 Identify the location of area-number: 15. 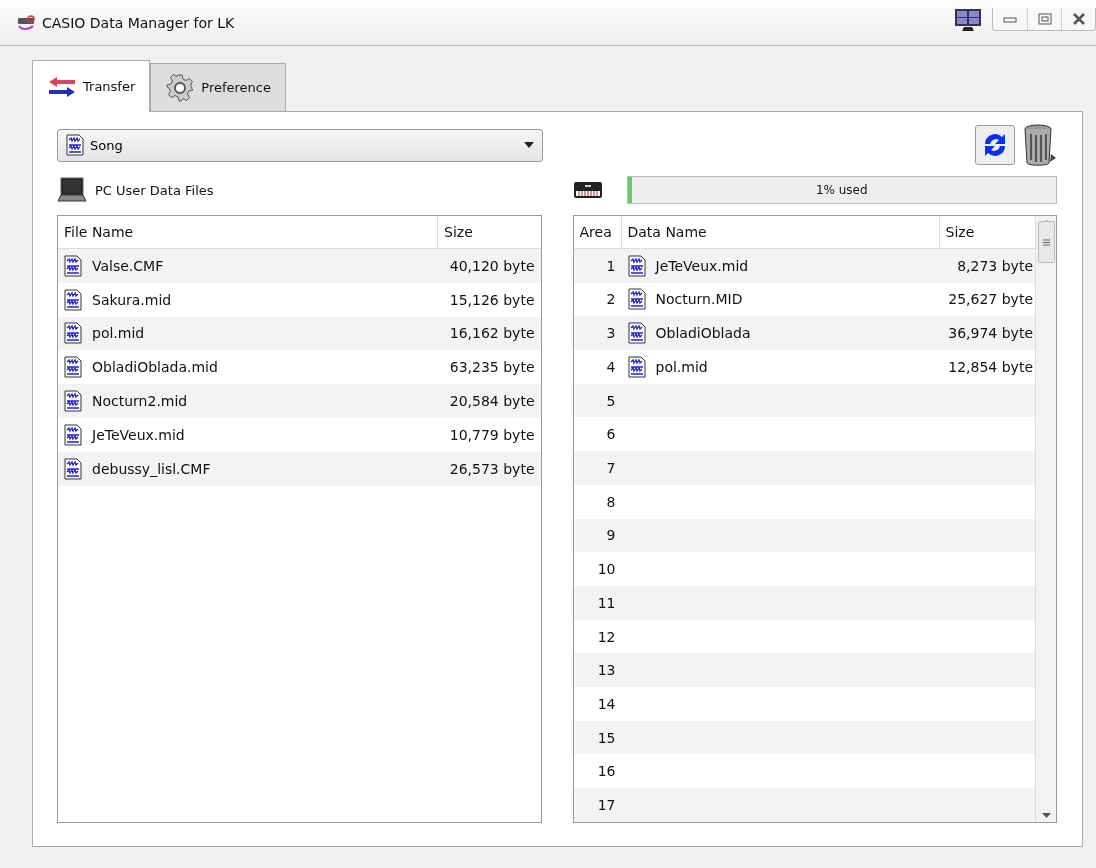
(606, 737).